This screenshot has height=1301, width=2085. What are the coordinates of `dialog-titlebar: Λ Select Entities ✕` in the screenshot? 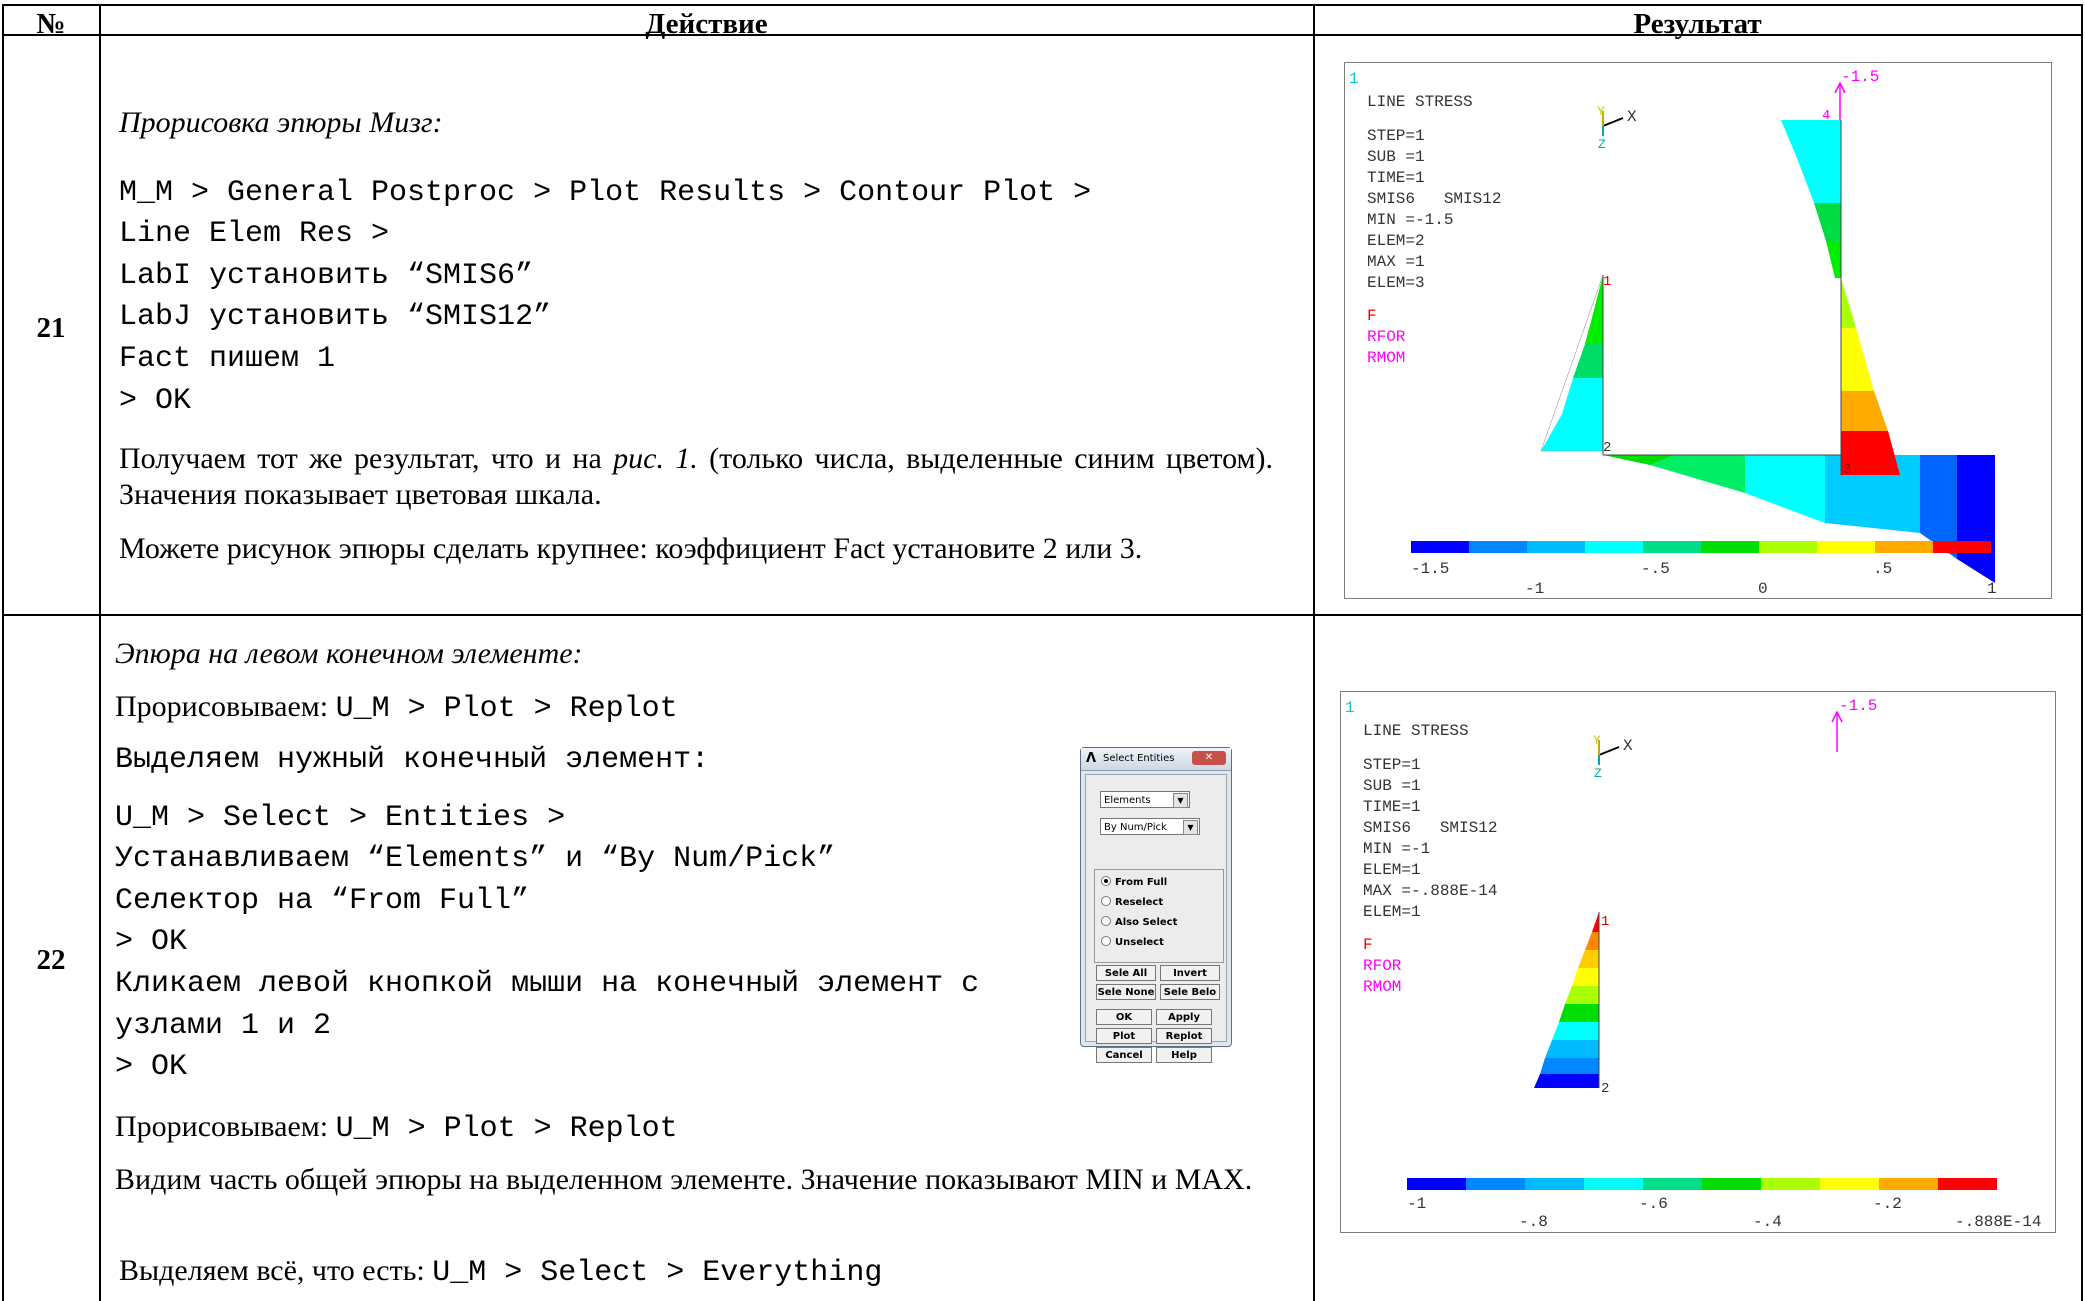 It's located at (1156, 759).